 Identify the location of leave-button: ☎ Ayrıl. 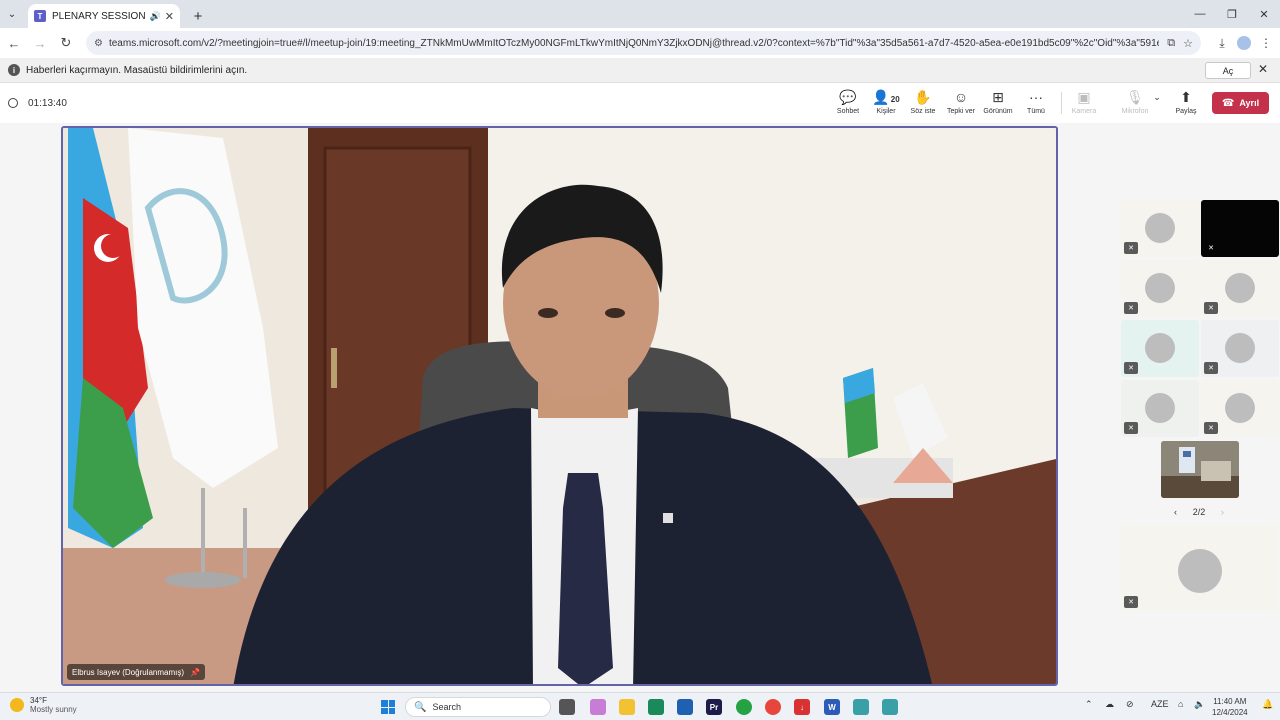
(1240, 103).